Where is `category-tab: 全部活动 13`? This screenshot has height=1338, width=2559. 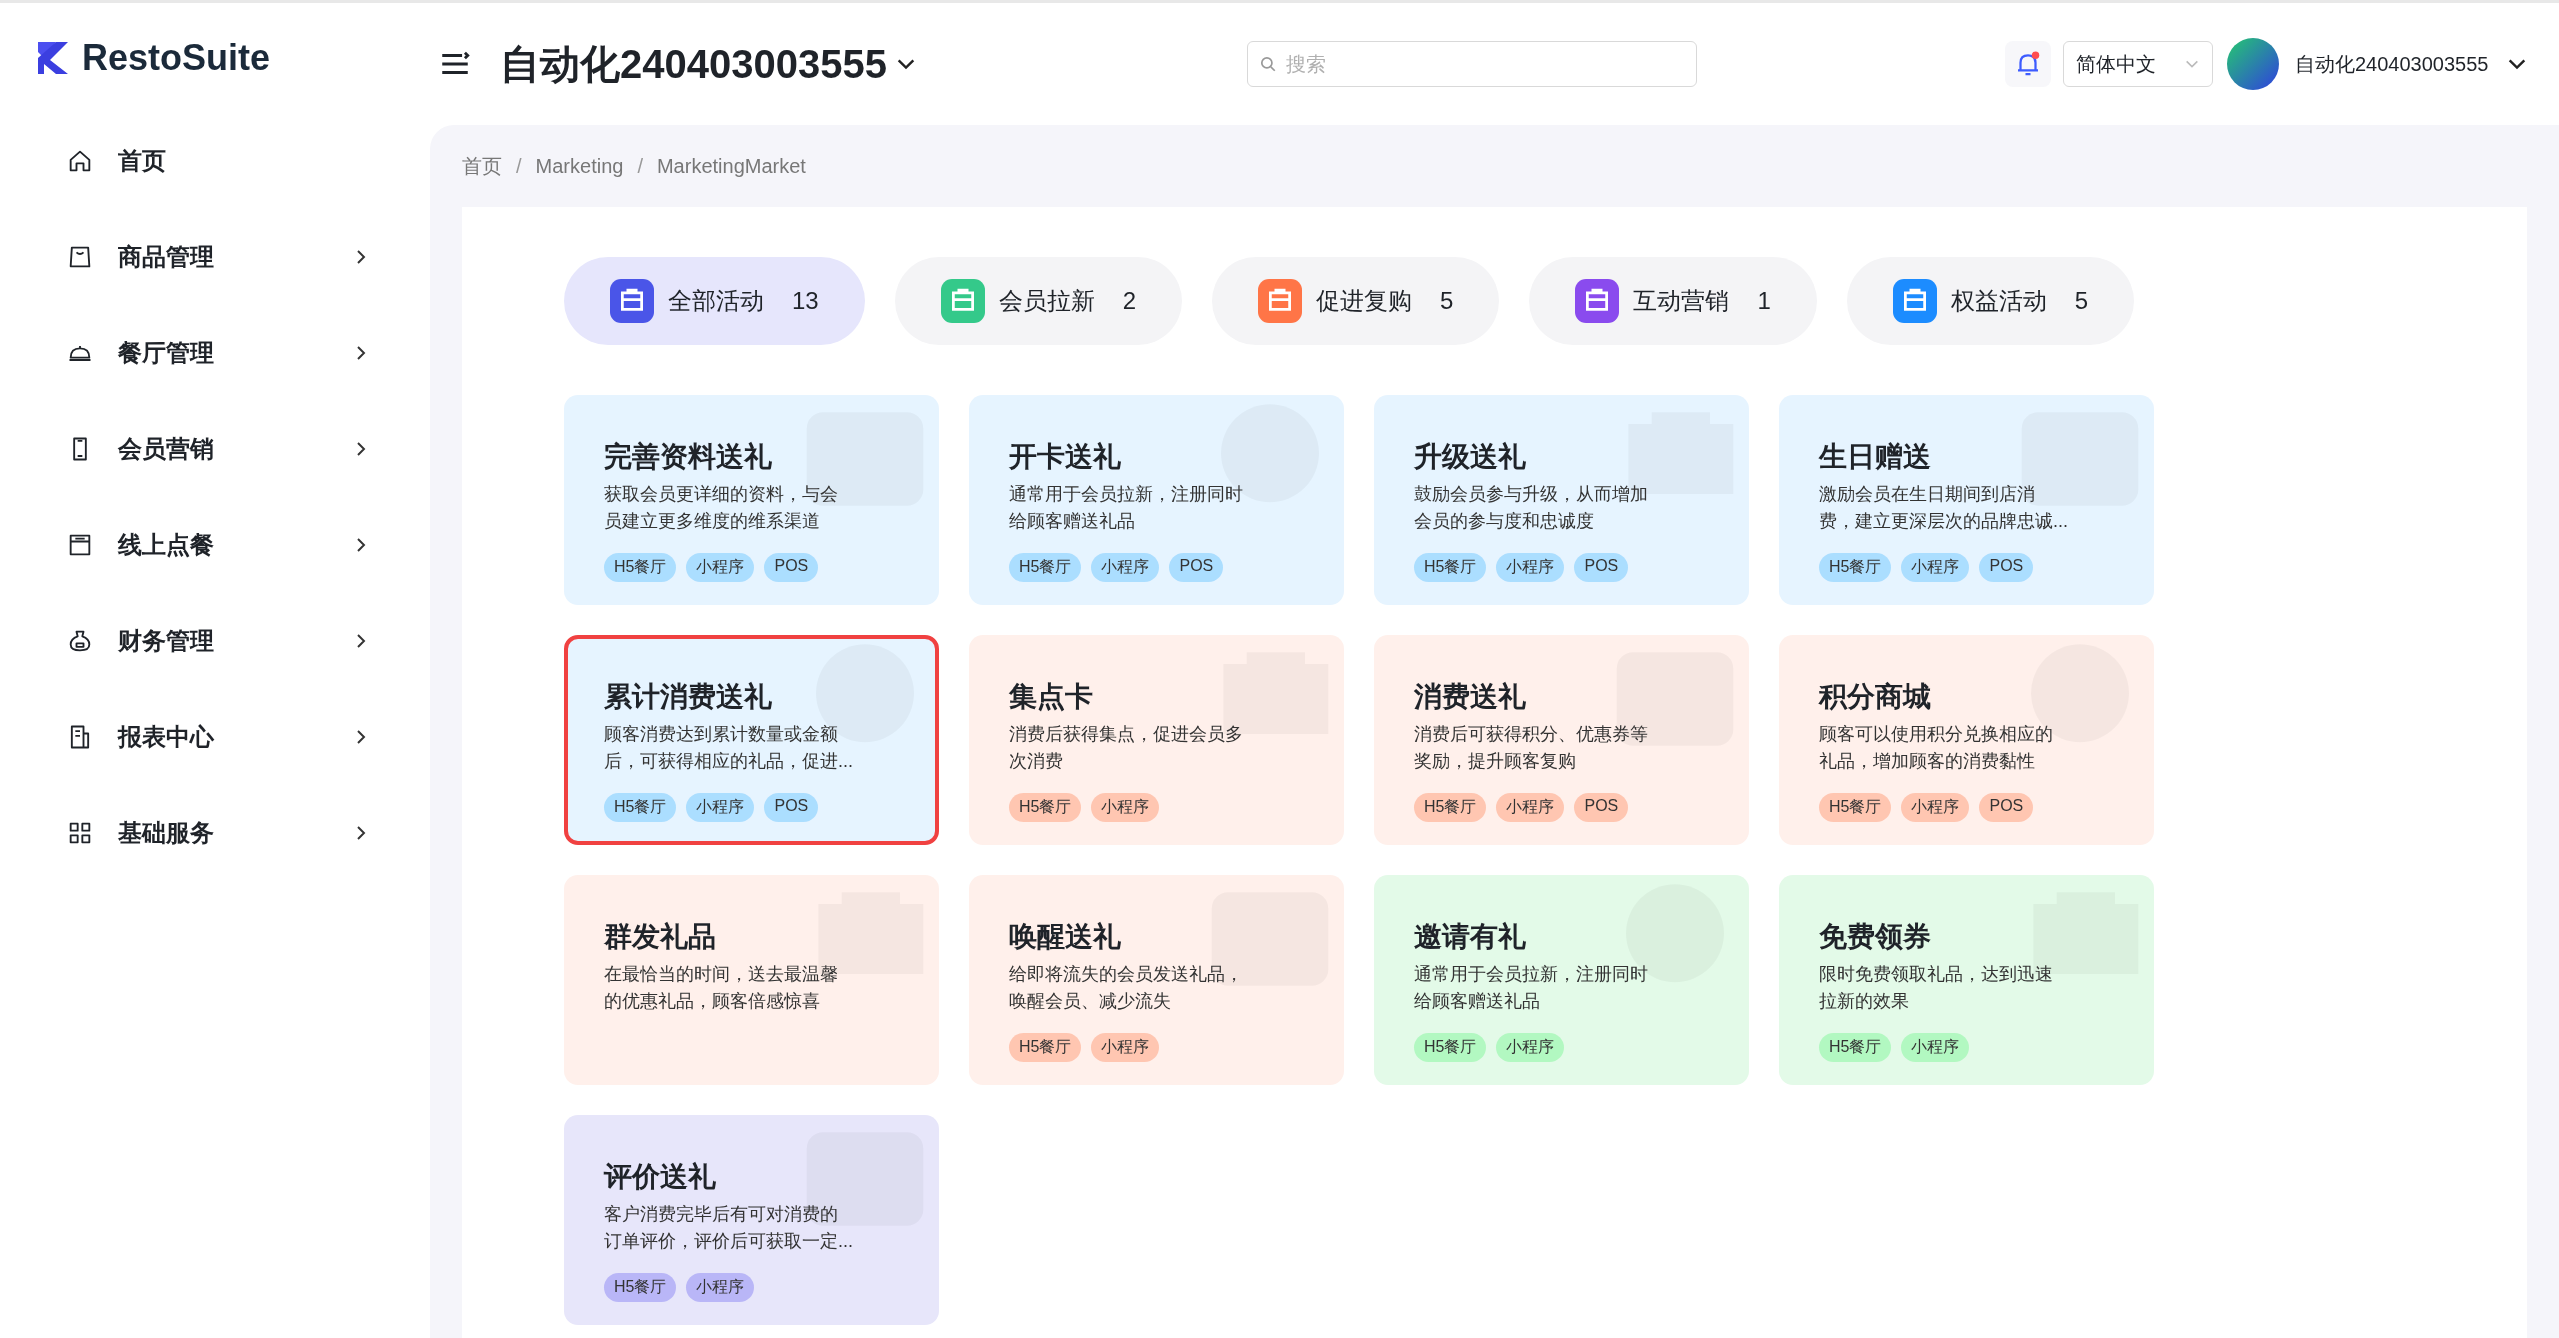 category-tab: 全部活动 13 is located at coordinates (714, 301).